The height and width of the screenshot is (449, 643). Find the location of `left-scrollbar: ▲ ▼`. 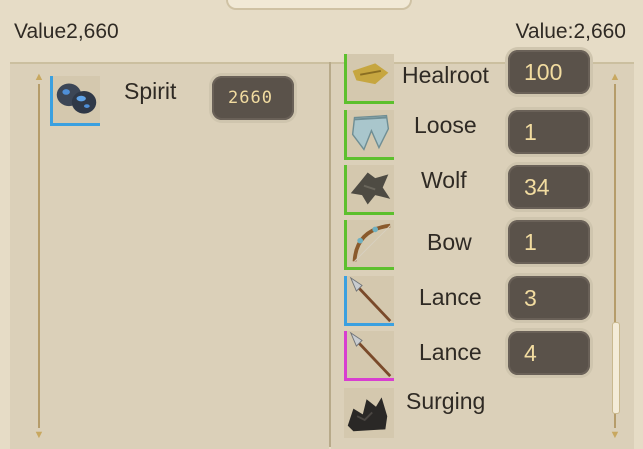

left-scrollbar: ▲ ▼ is located at coordinates (39, 256).